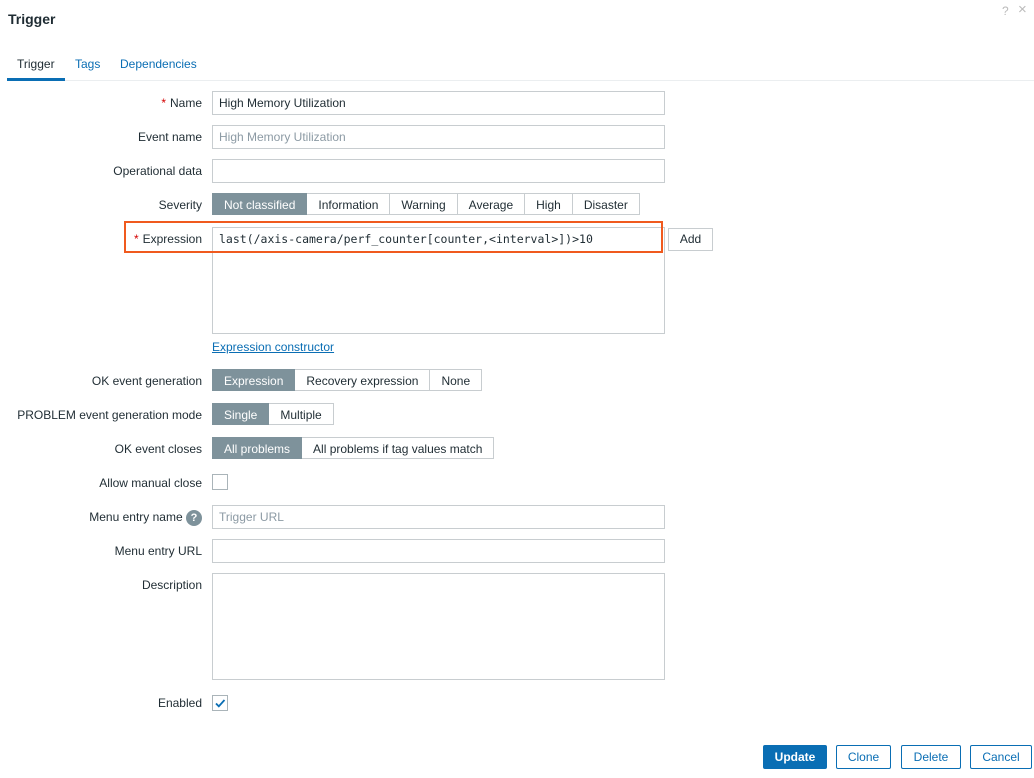 Image resolution: width=1034 pixels, height=778 pixels. I want to click on ok-event-generation-selector: Expression Recovery expression None, so click(347, 380).